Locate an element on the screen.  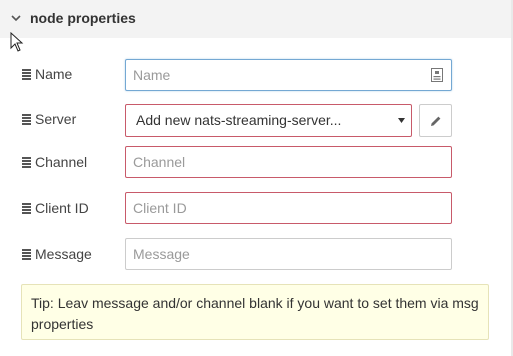
channel-label: Channel is located at coordinates (54, 162).